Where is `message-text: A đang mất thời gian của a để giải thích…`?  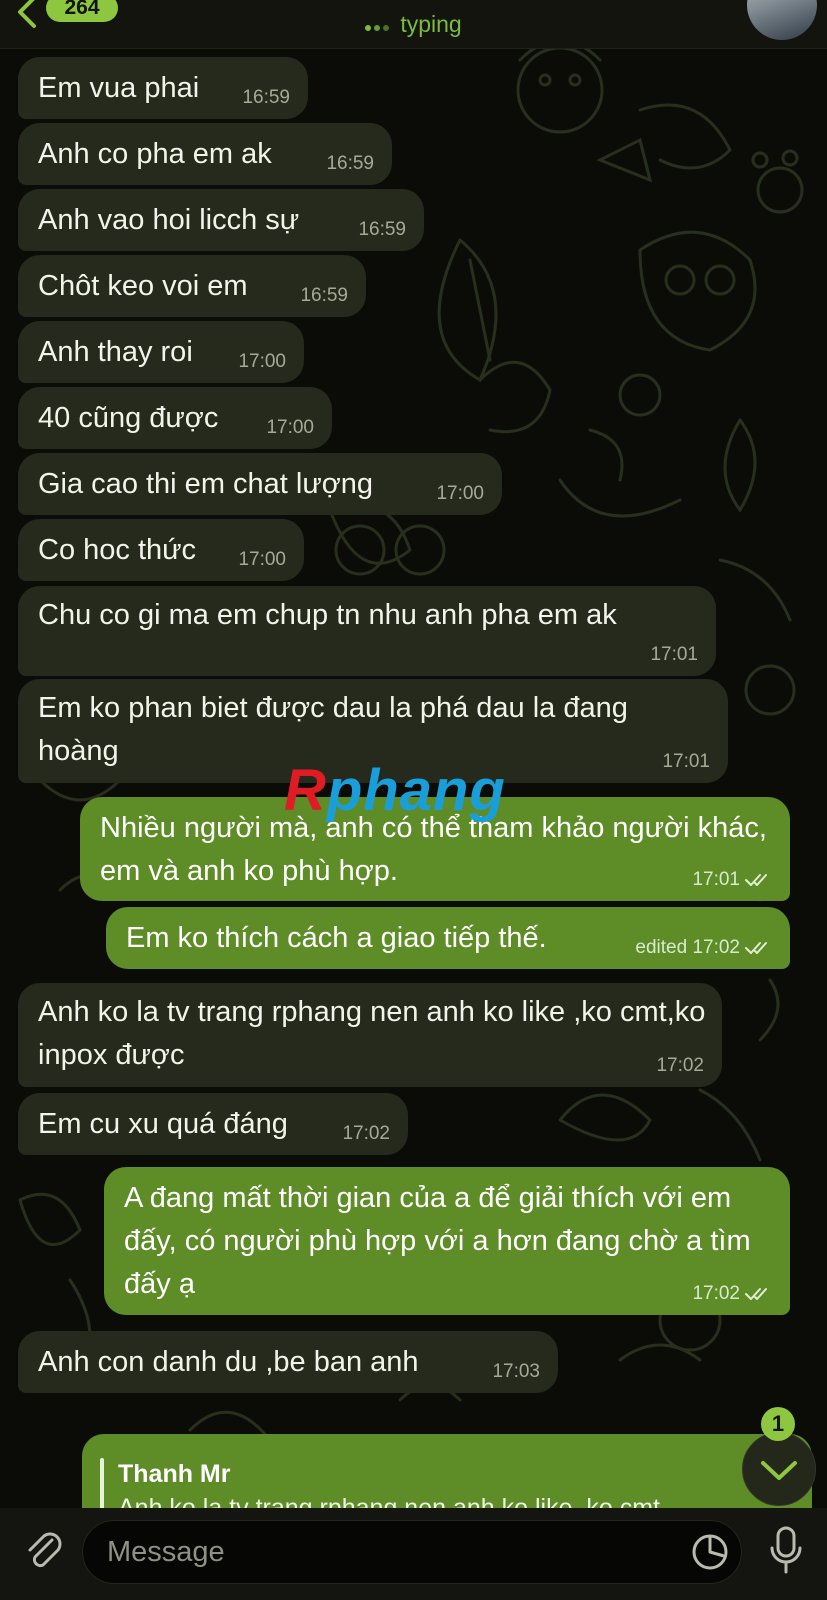
message-text: A đang mất thời gian của a để giải thích… is located at coordinates (437, 1241).